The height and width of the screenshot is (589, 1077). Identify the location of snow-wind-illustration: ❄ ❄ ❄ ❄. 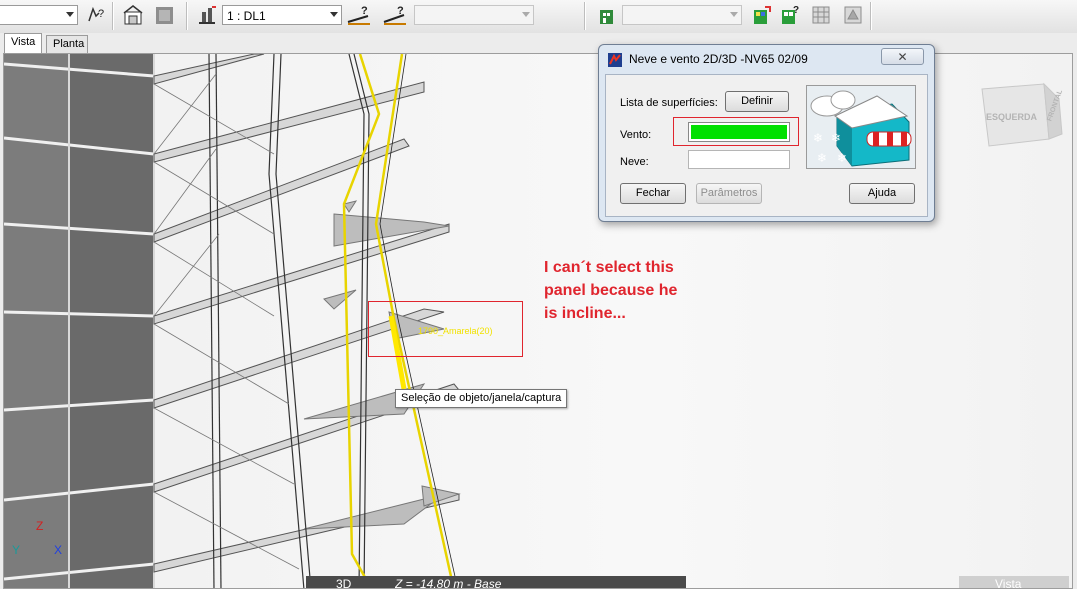
(861, 127).